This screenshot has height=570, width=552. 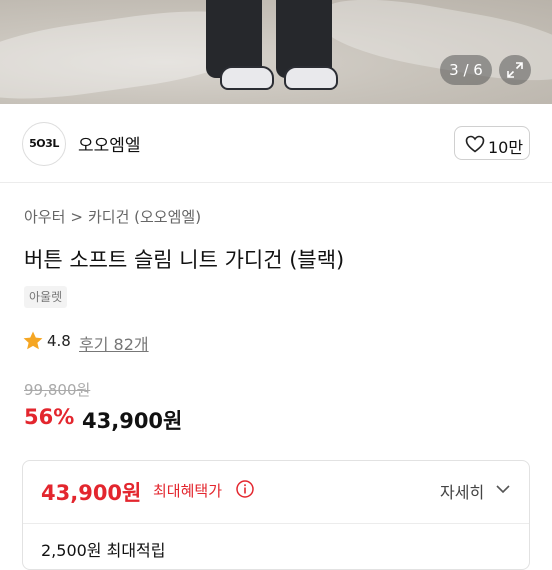 I want to click on image-counter: 3 / 6, so click(x=466, y=70).